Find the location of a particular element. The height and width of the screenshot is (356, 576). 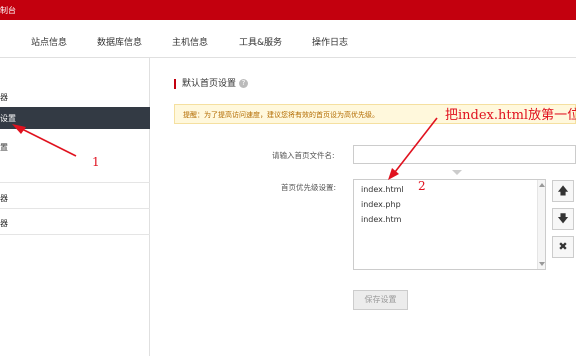

nav-host-info: 主机信息 is located at coordinates (190, 41).